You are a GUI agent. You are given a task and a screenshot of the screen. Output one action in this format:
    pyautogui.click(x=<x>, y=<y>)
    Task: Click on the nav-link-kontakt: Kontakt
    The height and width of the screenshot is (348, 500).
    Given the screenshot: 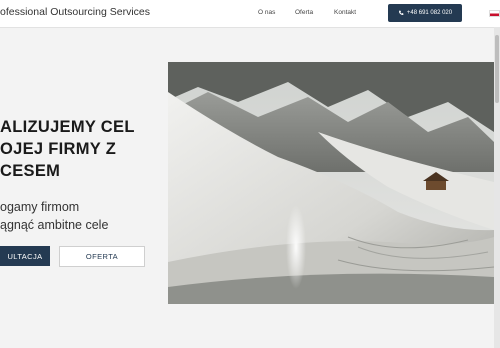 What is the action you would take?
    pyautogui.click(x=345, y=12)
    